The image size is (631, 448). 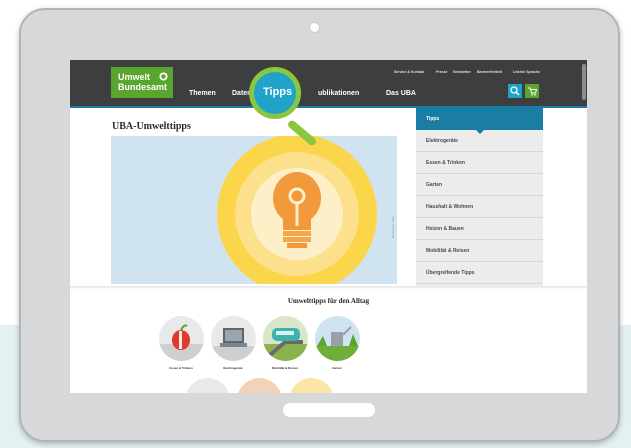 I want to click on category-mobilitaet-reisen, so click(x=285, y=338).